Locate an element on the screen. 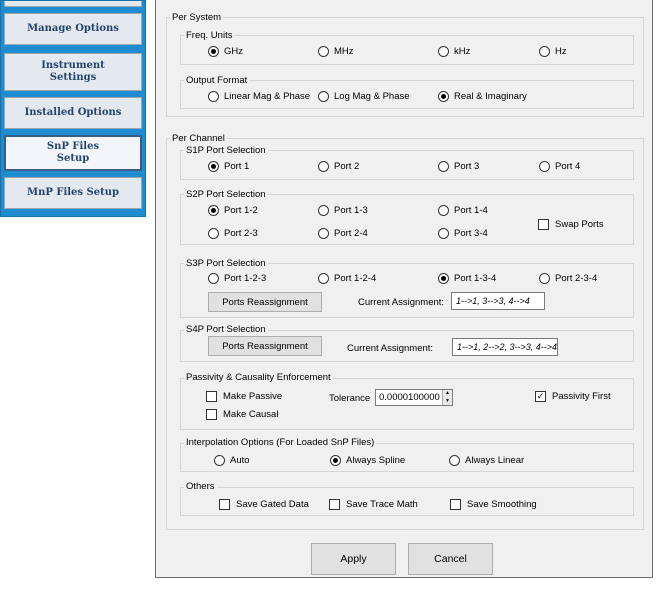 The height and width of the screenshot is (596, 657). s4p-current-assignment-value: 1-->1, 2-->2, 3-->3, 4-->4 is located at coordinates (505, 347).